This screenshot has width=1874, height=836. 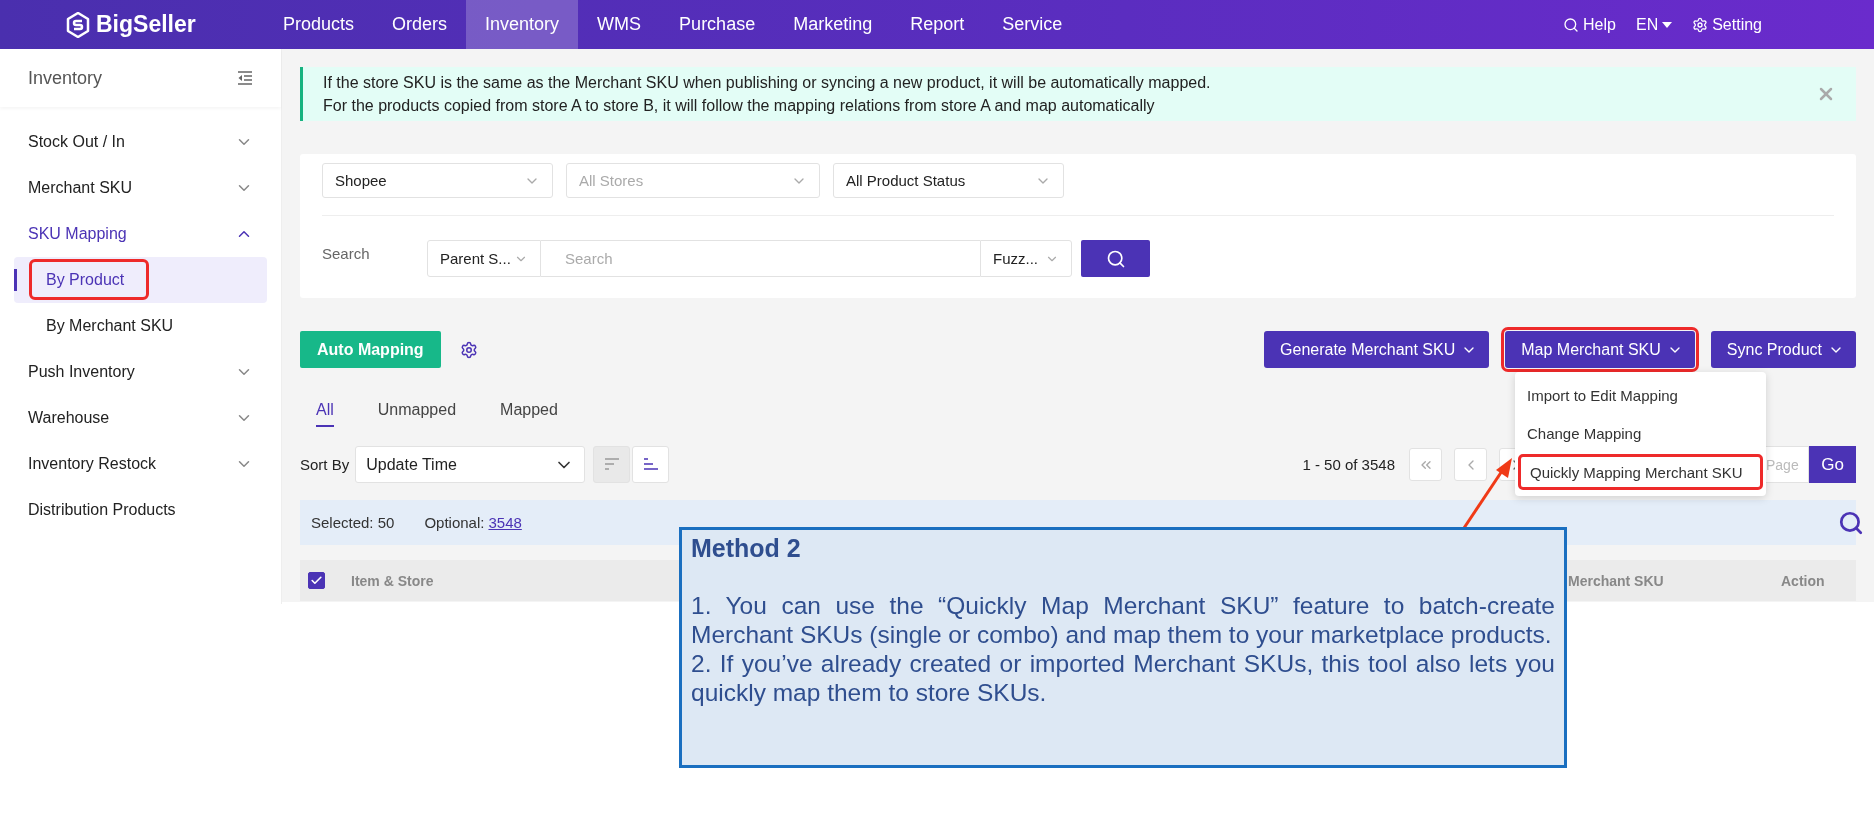 What do you see at coordinates (245, 78) in the screenshot?
I see `collapse-menu-icon` at bounding box center [245, 78].